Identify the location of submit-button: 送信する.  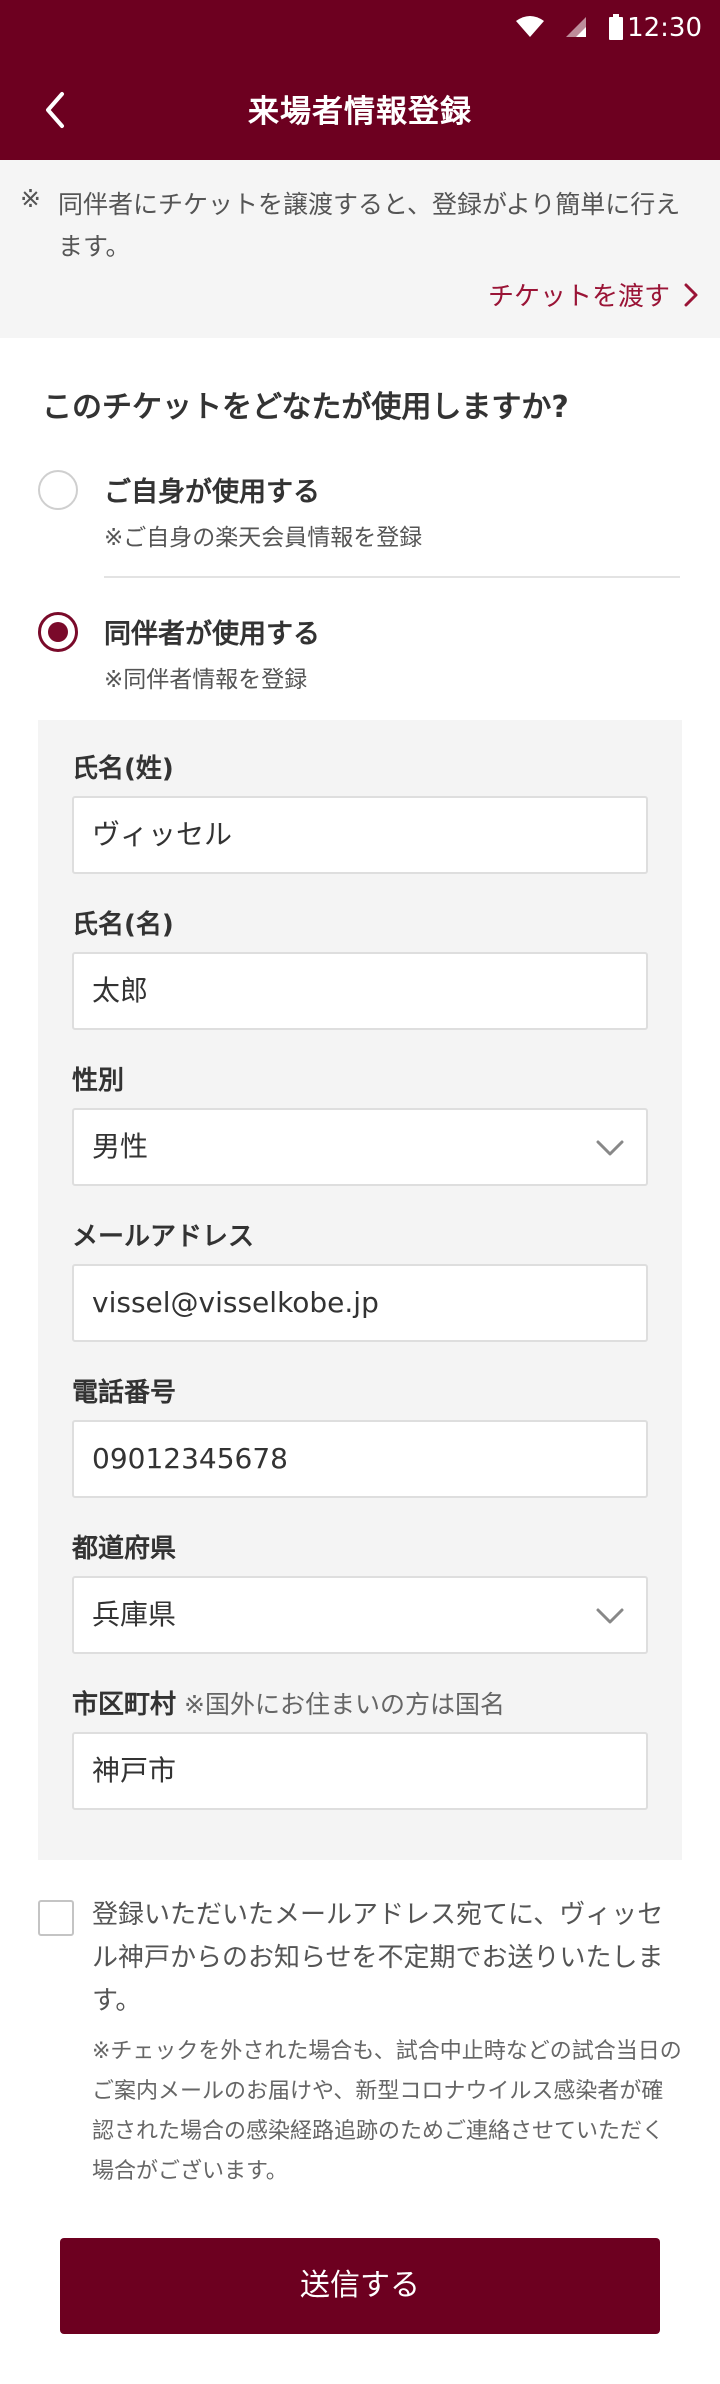
(360, 2286).